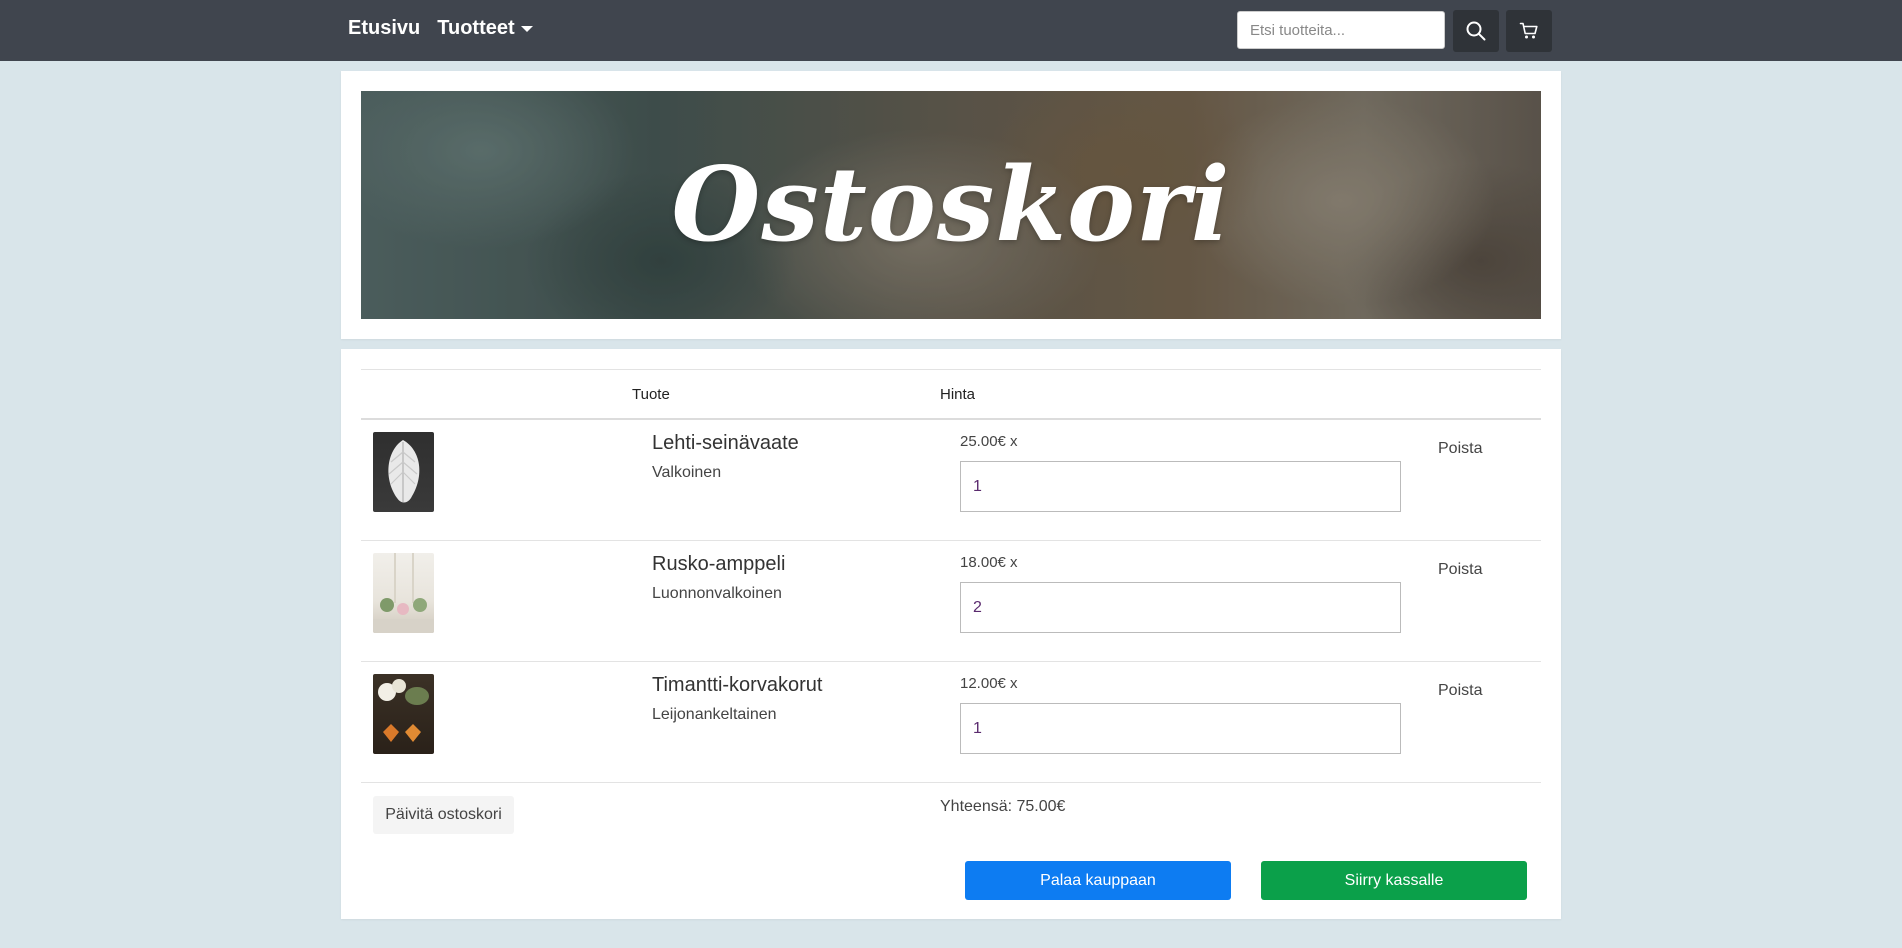  Describe the element at coordinates (989, 562) in the screenshot. I see `product-price: 18.00€ x` at that location.